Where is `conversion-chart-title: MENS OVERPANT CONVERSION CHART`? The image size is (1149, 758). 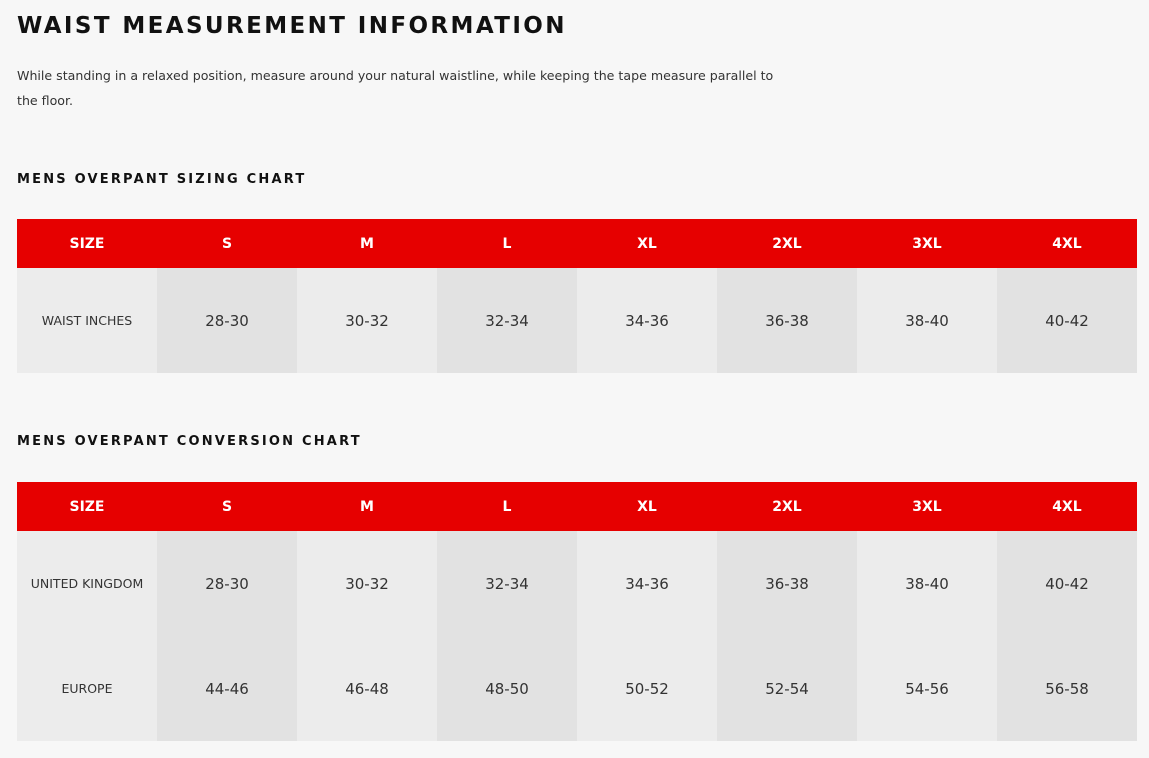
conversion-chart-title: MENS OVERPANT CONVERSION CHART is located at coordinates (189, 441).